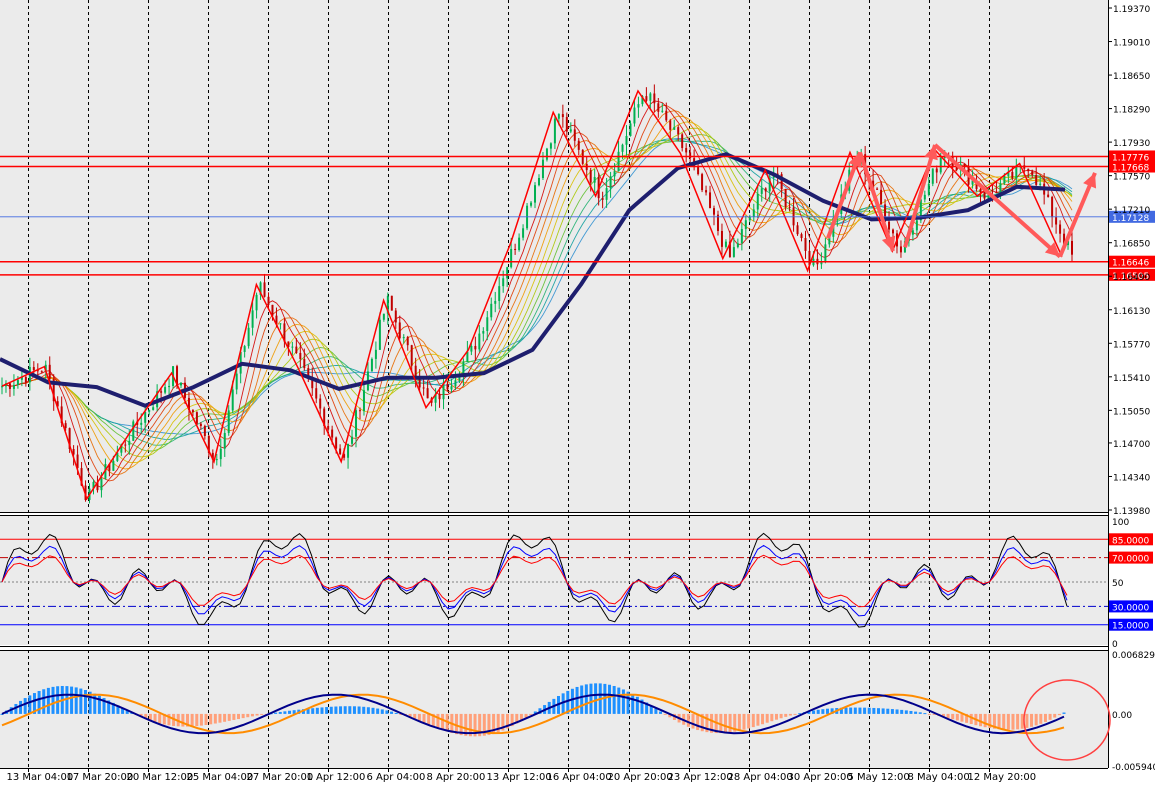 Image resolution: width=1155 pixels, height=790 pixels. I want to click on x-label: 16 Apr 04:00, so click(579, 777).